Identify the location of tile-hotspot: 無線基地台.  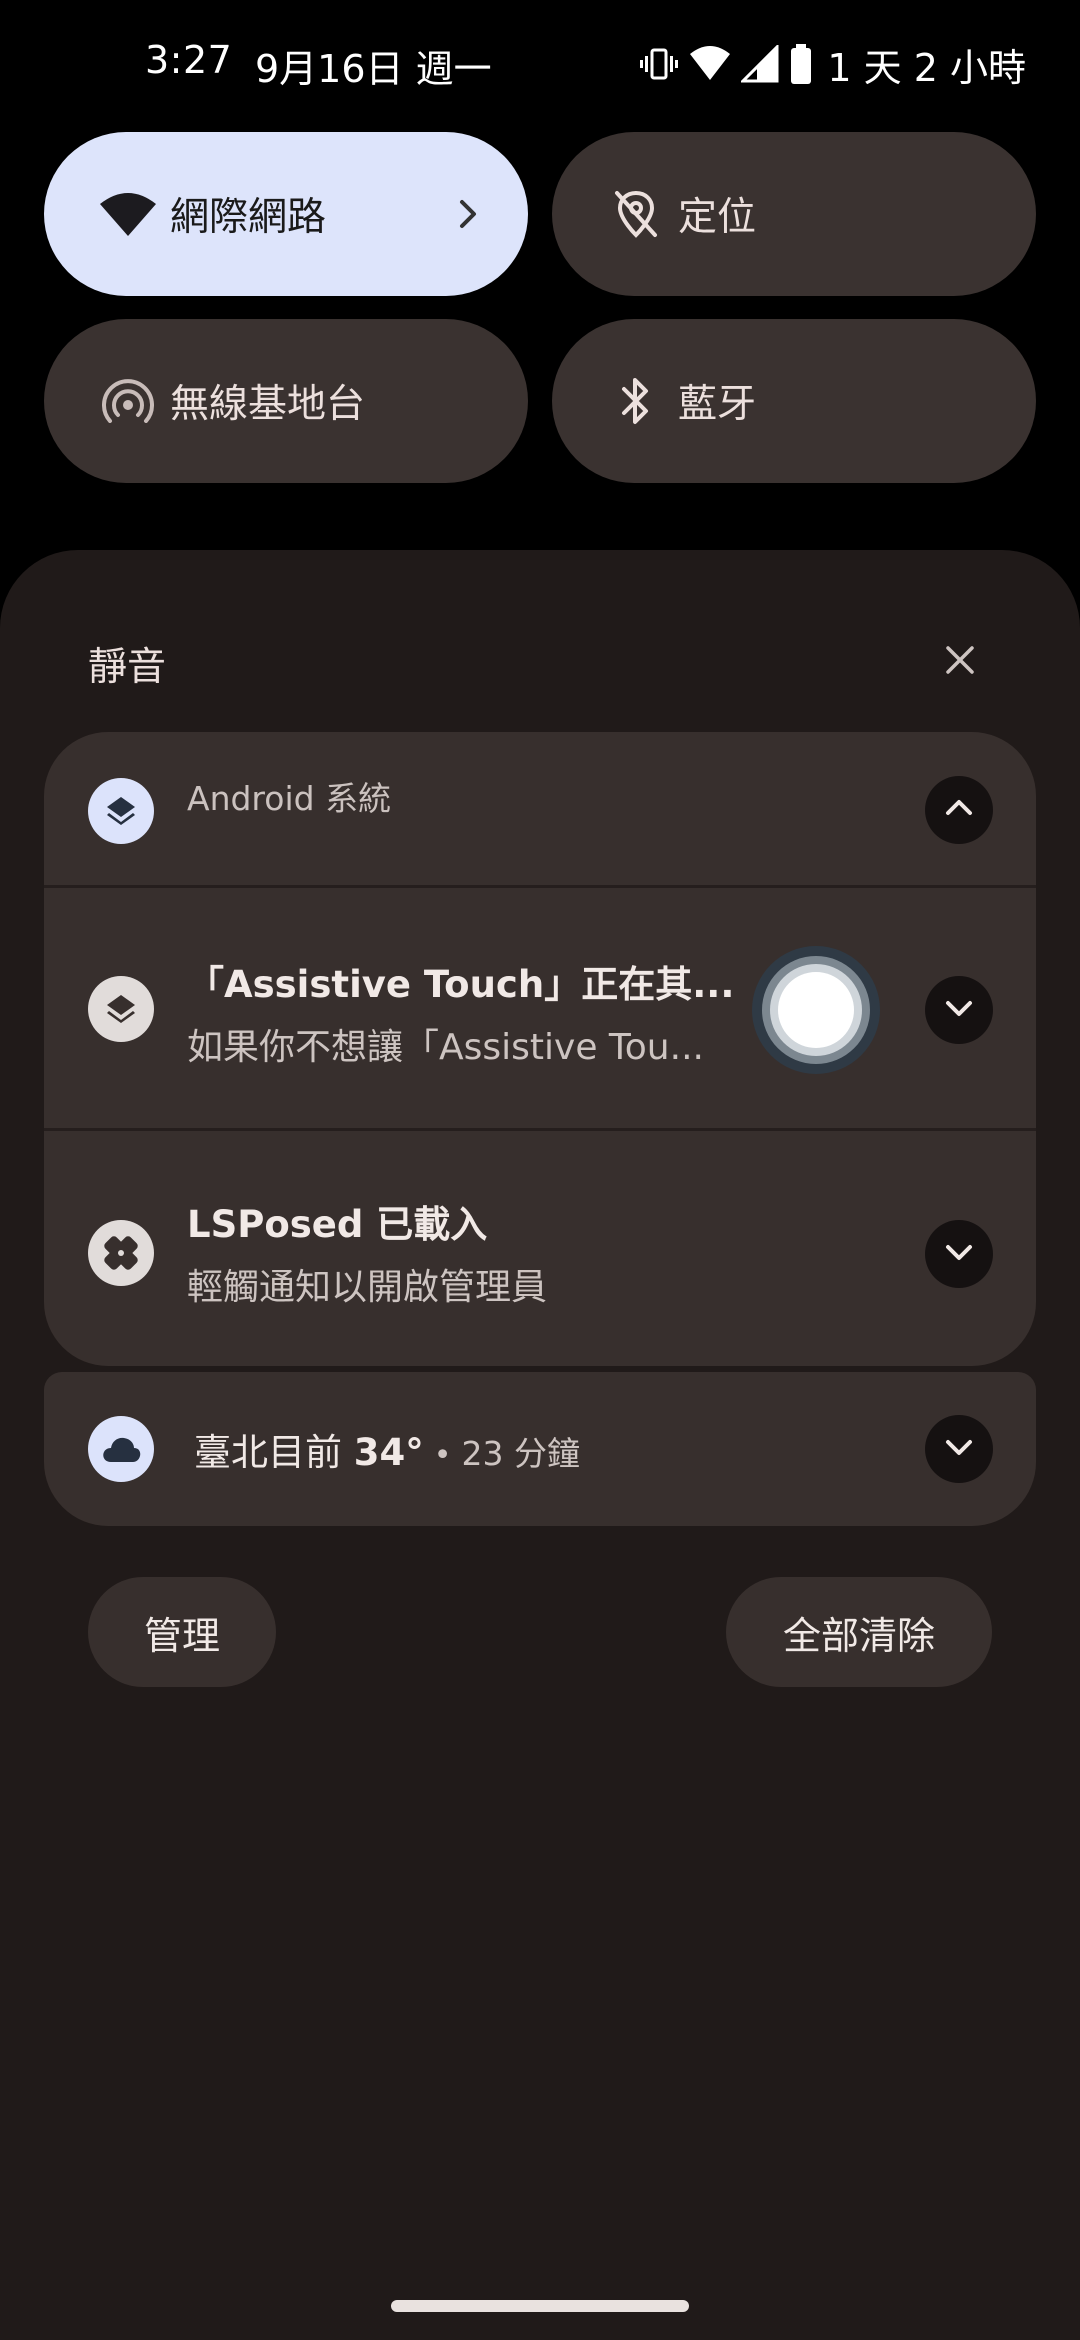
(286, 401).